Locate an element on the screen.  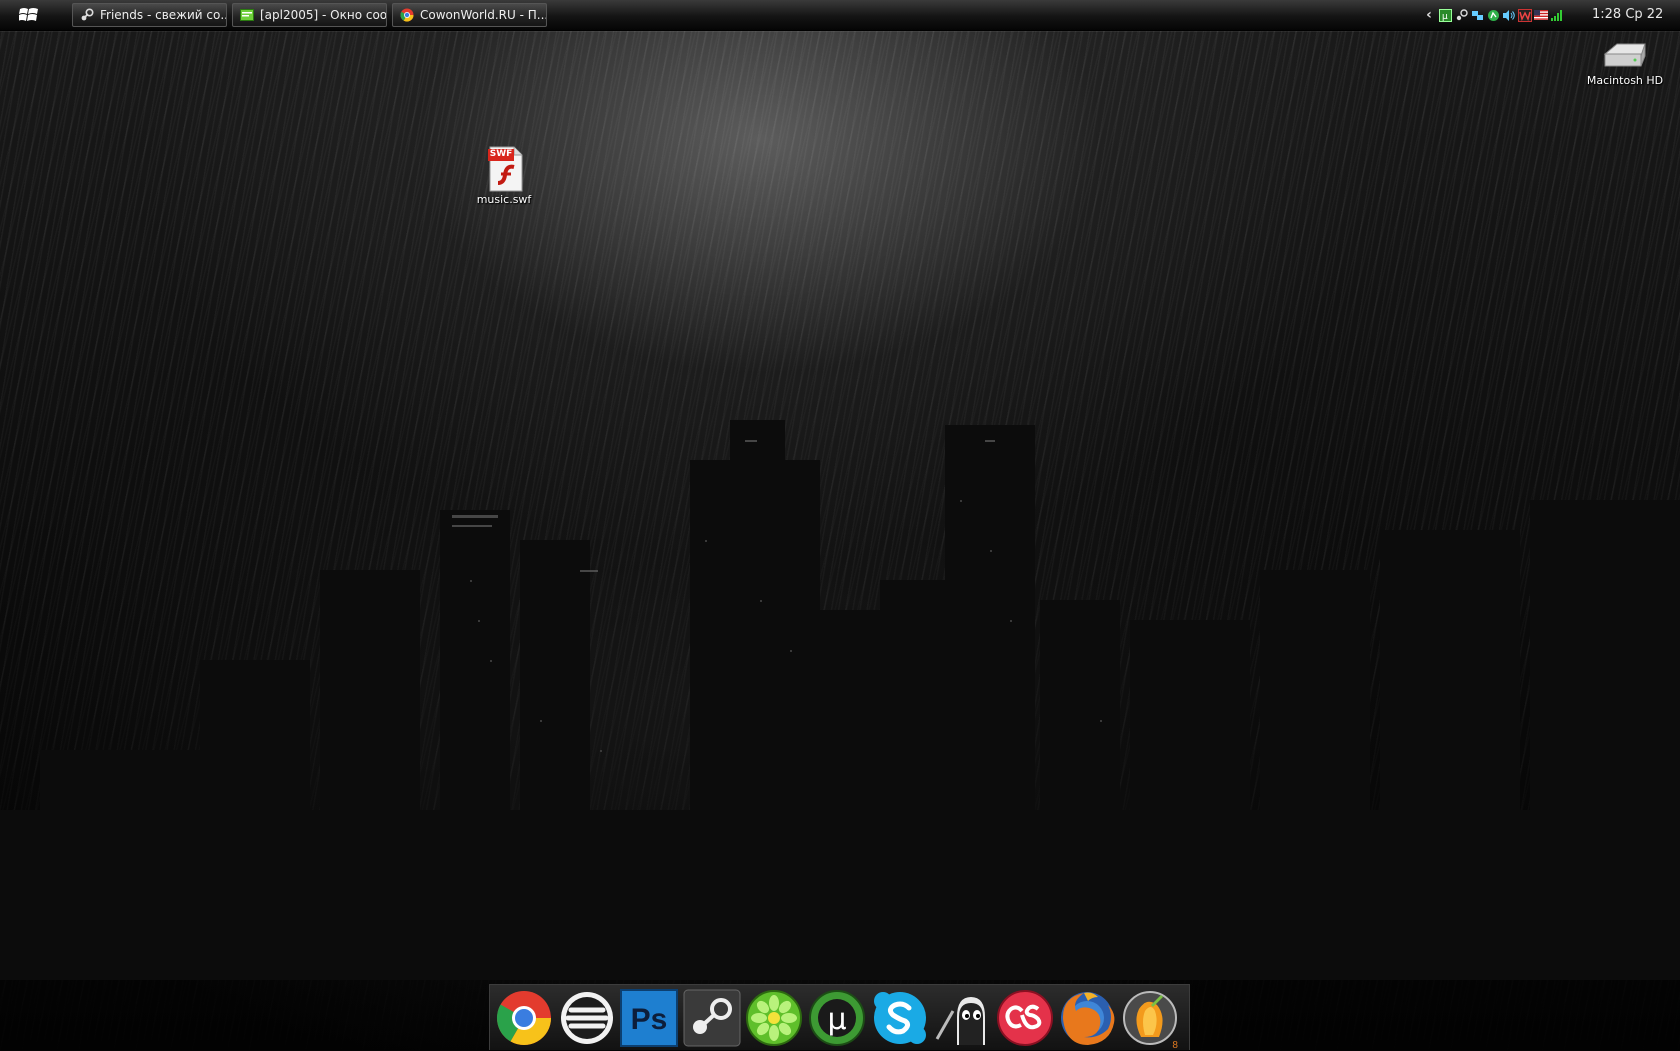
dock: Ps µ 8 is located at coordinates (839, 1017).